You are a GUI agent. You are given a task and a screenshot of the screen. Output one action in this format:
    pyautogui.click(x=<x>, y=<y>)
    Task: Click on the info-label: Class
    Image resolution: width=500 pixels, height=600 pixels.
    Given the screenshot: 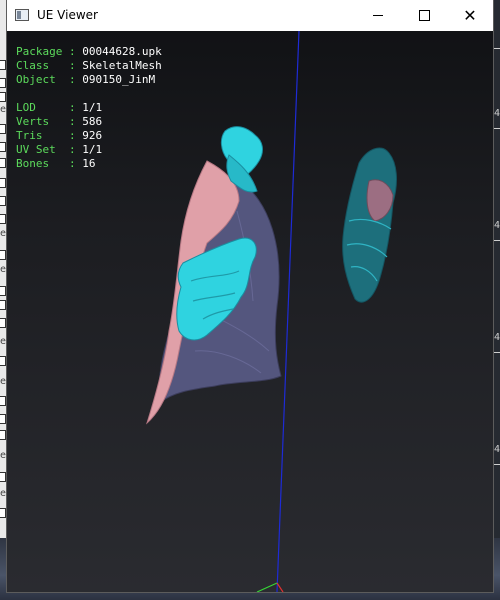 What is the action you would take?
    pyautogui.click(x=33, y=65)
    